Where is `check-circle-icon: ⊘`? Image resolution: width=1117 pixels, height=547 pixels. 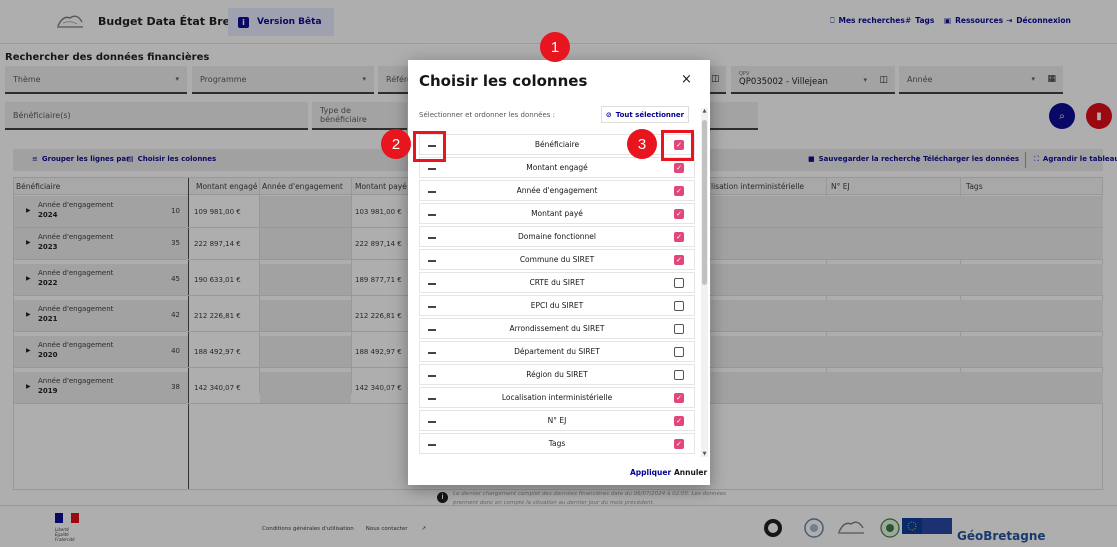
check-circle-icon: ⊘ is located at coordinates (608, 114).